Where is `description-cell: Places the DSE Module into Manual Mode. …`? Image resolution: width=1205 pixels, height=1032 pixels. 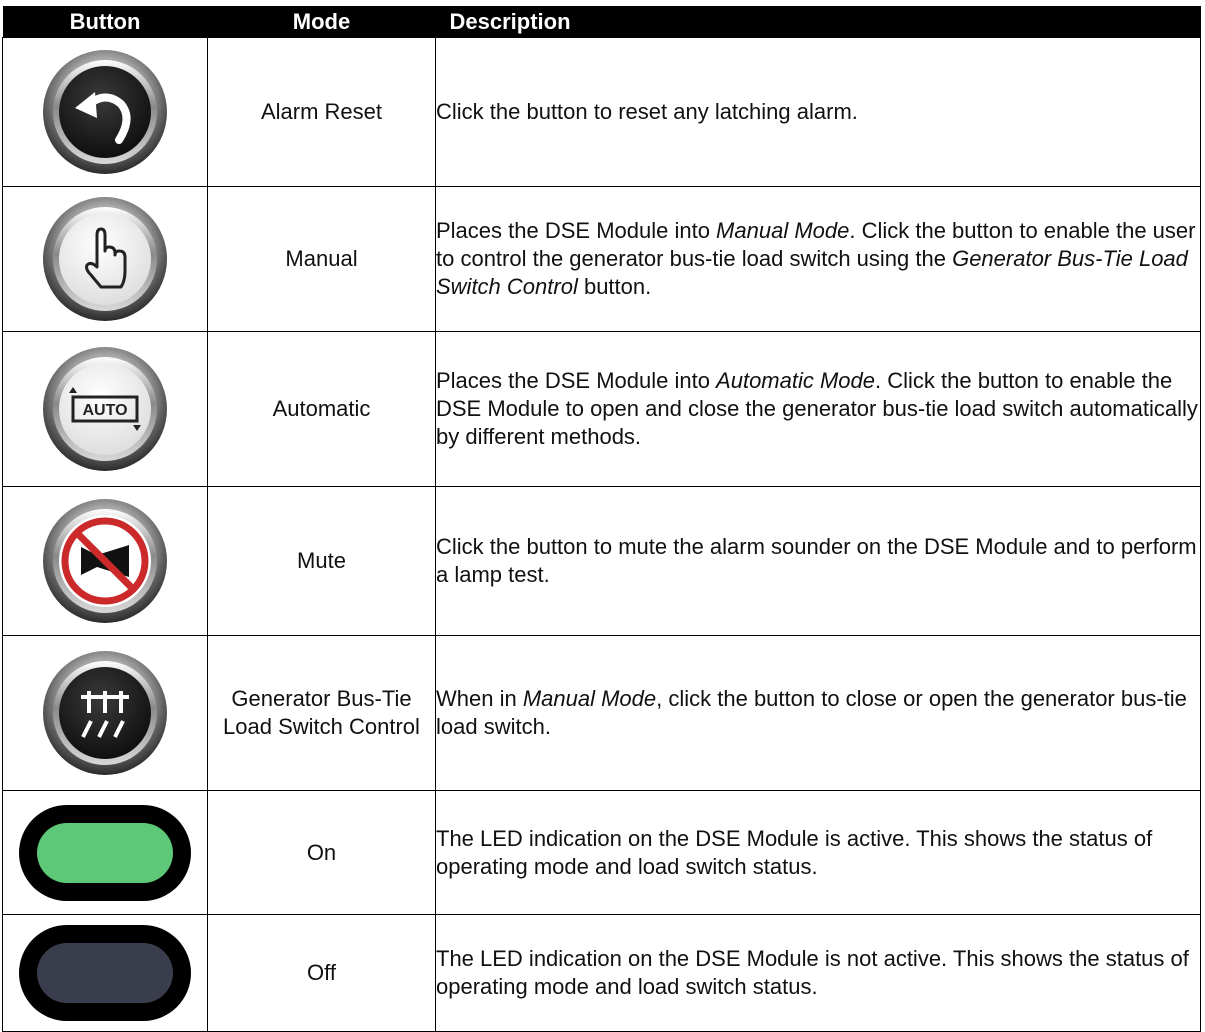 description-cell: Places the DSE Module into Manual Mode. … is located at coordinates (818, 259).